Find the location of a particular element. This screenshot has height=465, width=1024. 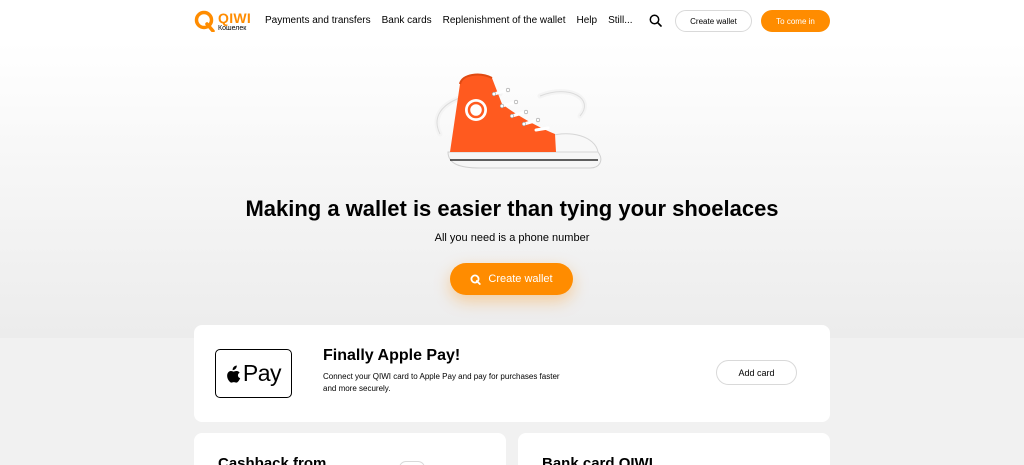

cashback-card: Cashback from is located at coordinates (350, 449).